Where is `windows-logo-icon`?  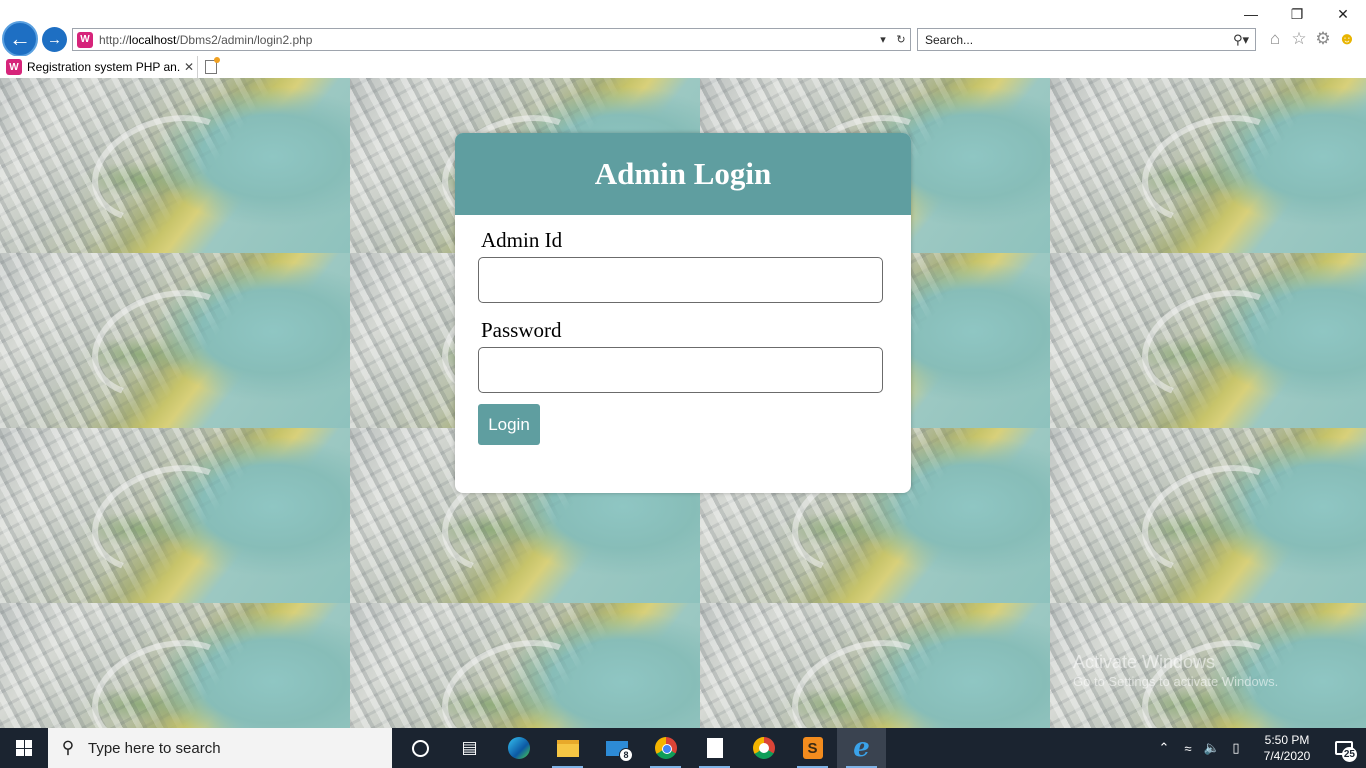 windows-logo-icon is located at coordinates (24, 748).